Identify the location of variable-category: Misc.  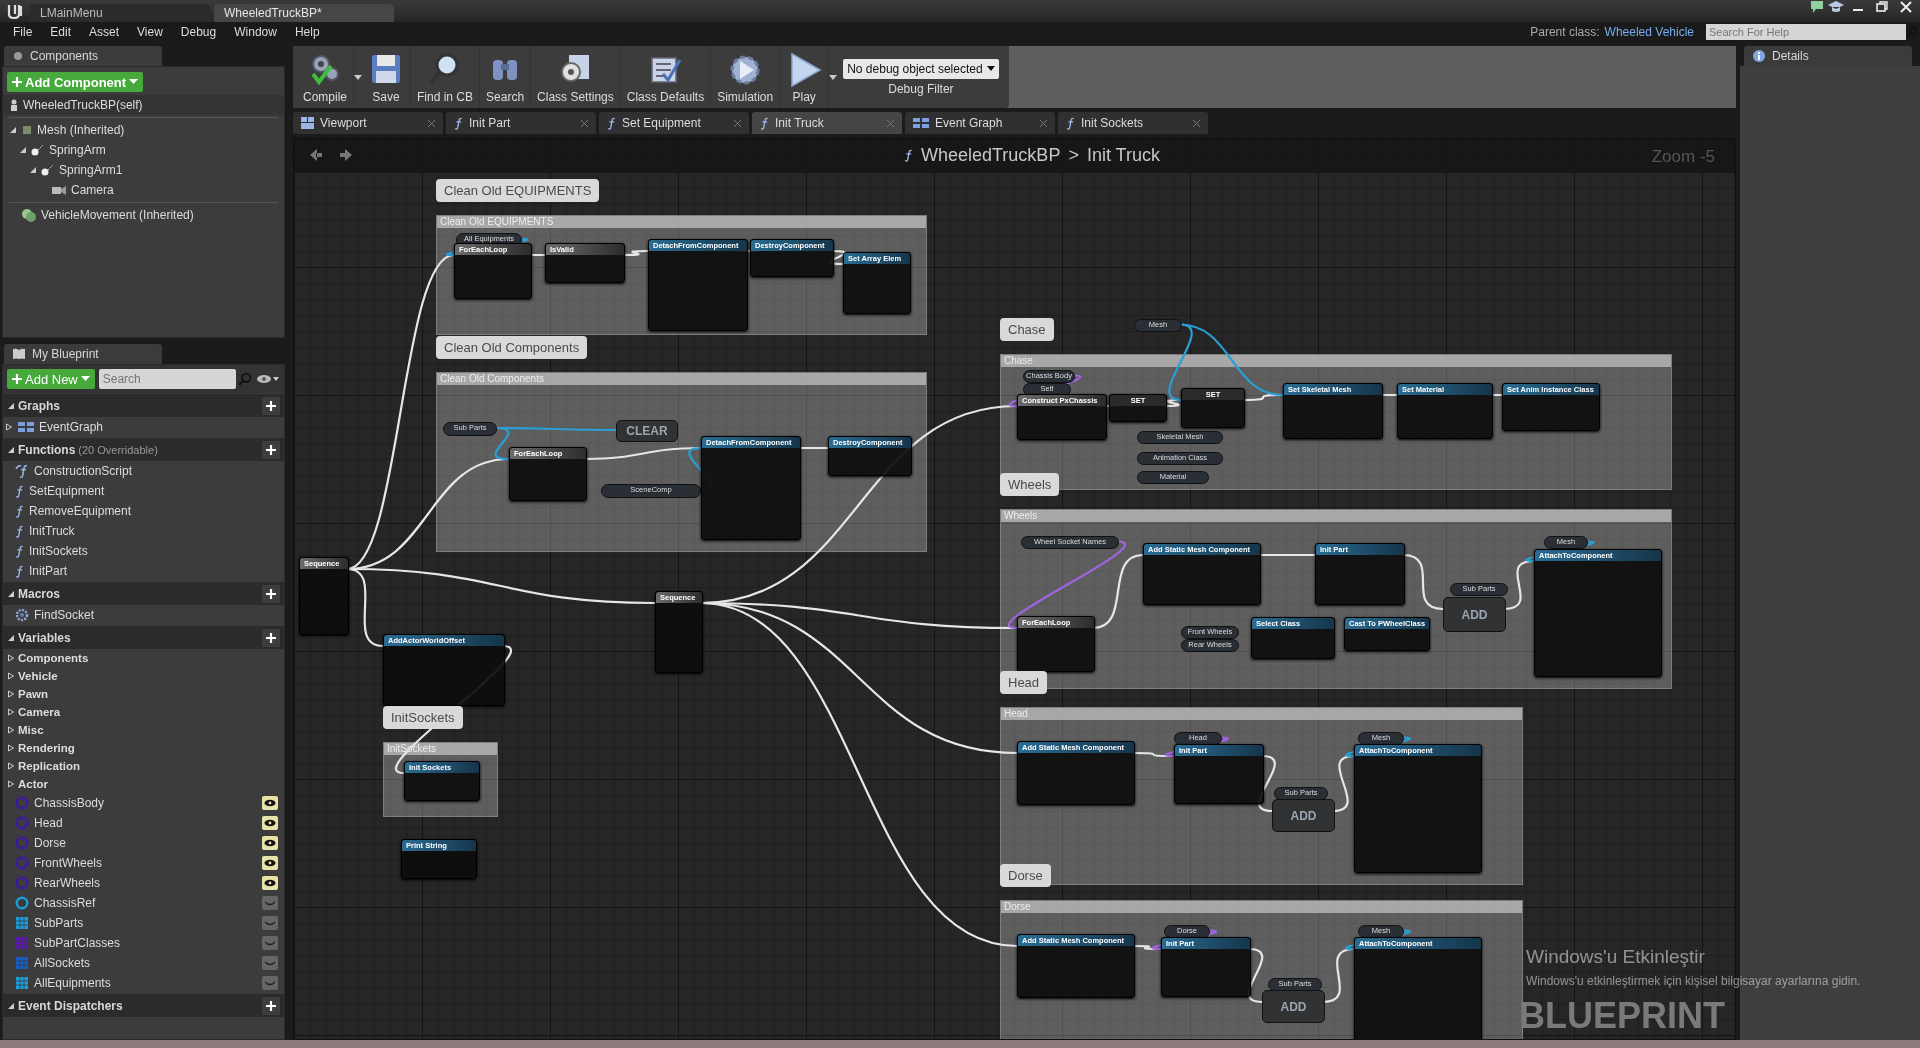
(31, 730).